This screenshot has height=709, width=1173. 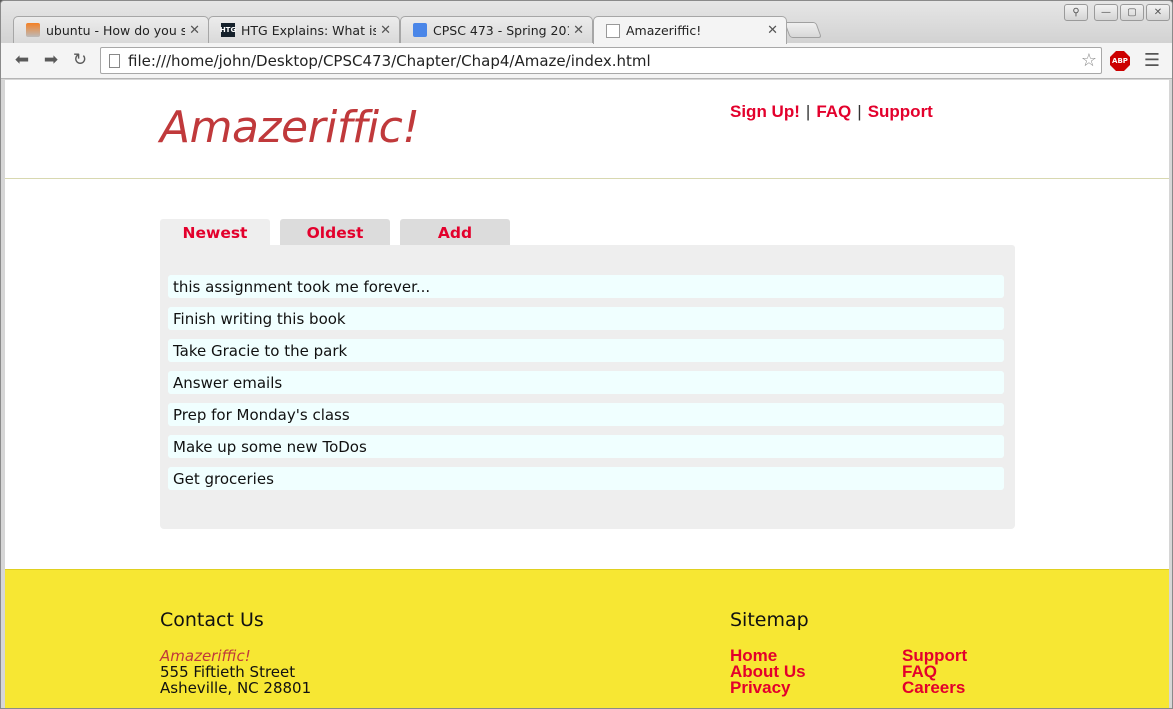 I want to click on new-tab-button, so click(x=803, y=30).